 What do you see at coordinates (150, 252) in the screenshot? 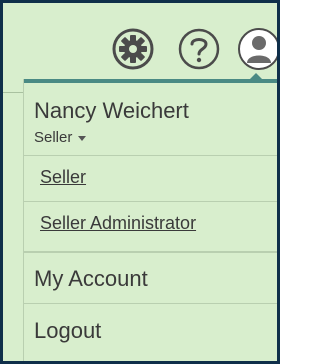
I see `section-divider` at bounding box center [150, 252].